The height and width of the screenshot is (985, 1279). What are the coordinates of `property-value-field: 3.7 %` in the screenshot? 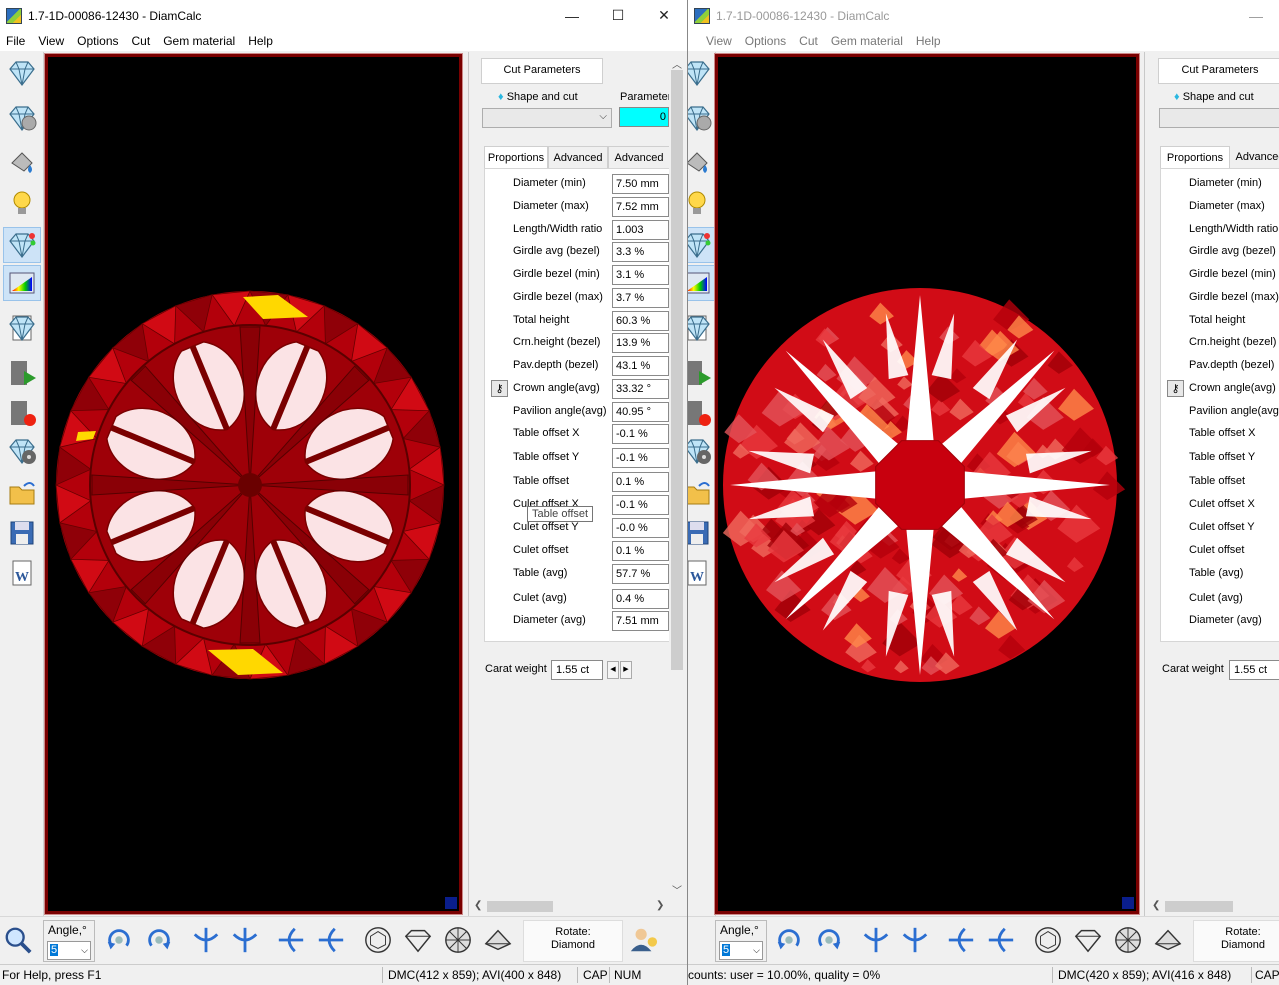 It's located at (640, 298).